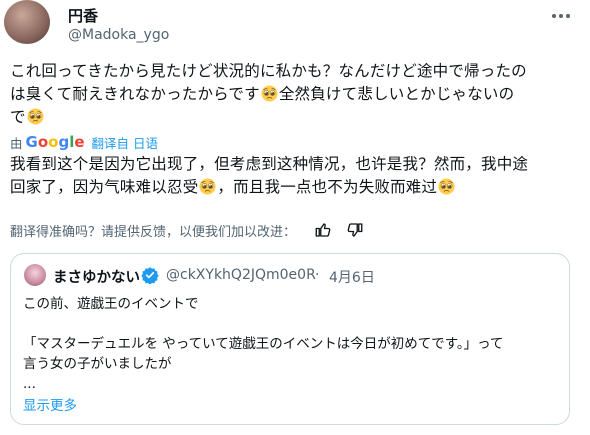  Describe the element at coordinates (355, 230) in the screenshot. I see `thumbs-down-icon` at that location.